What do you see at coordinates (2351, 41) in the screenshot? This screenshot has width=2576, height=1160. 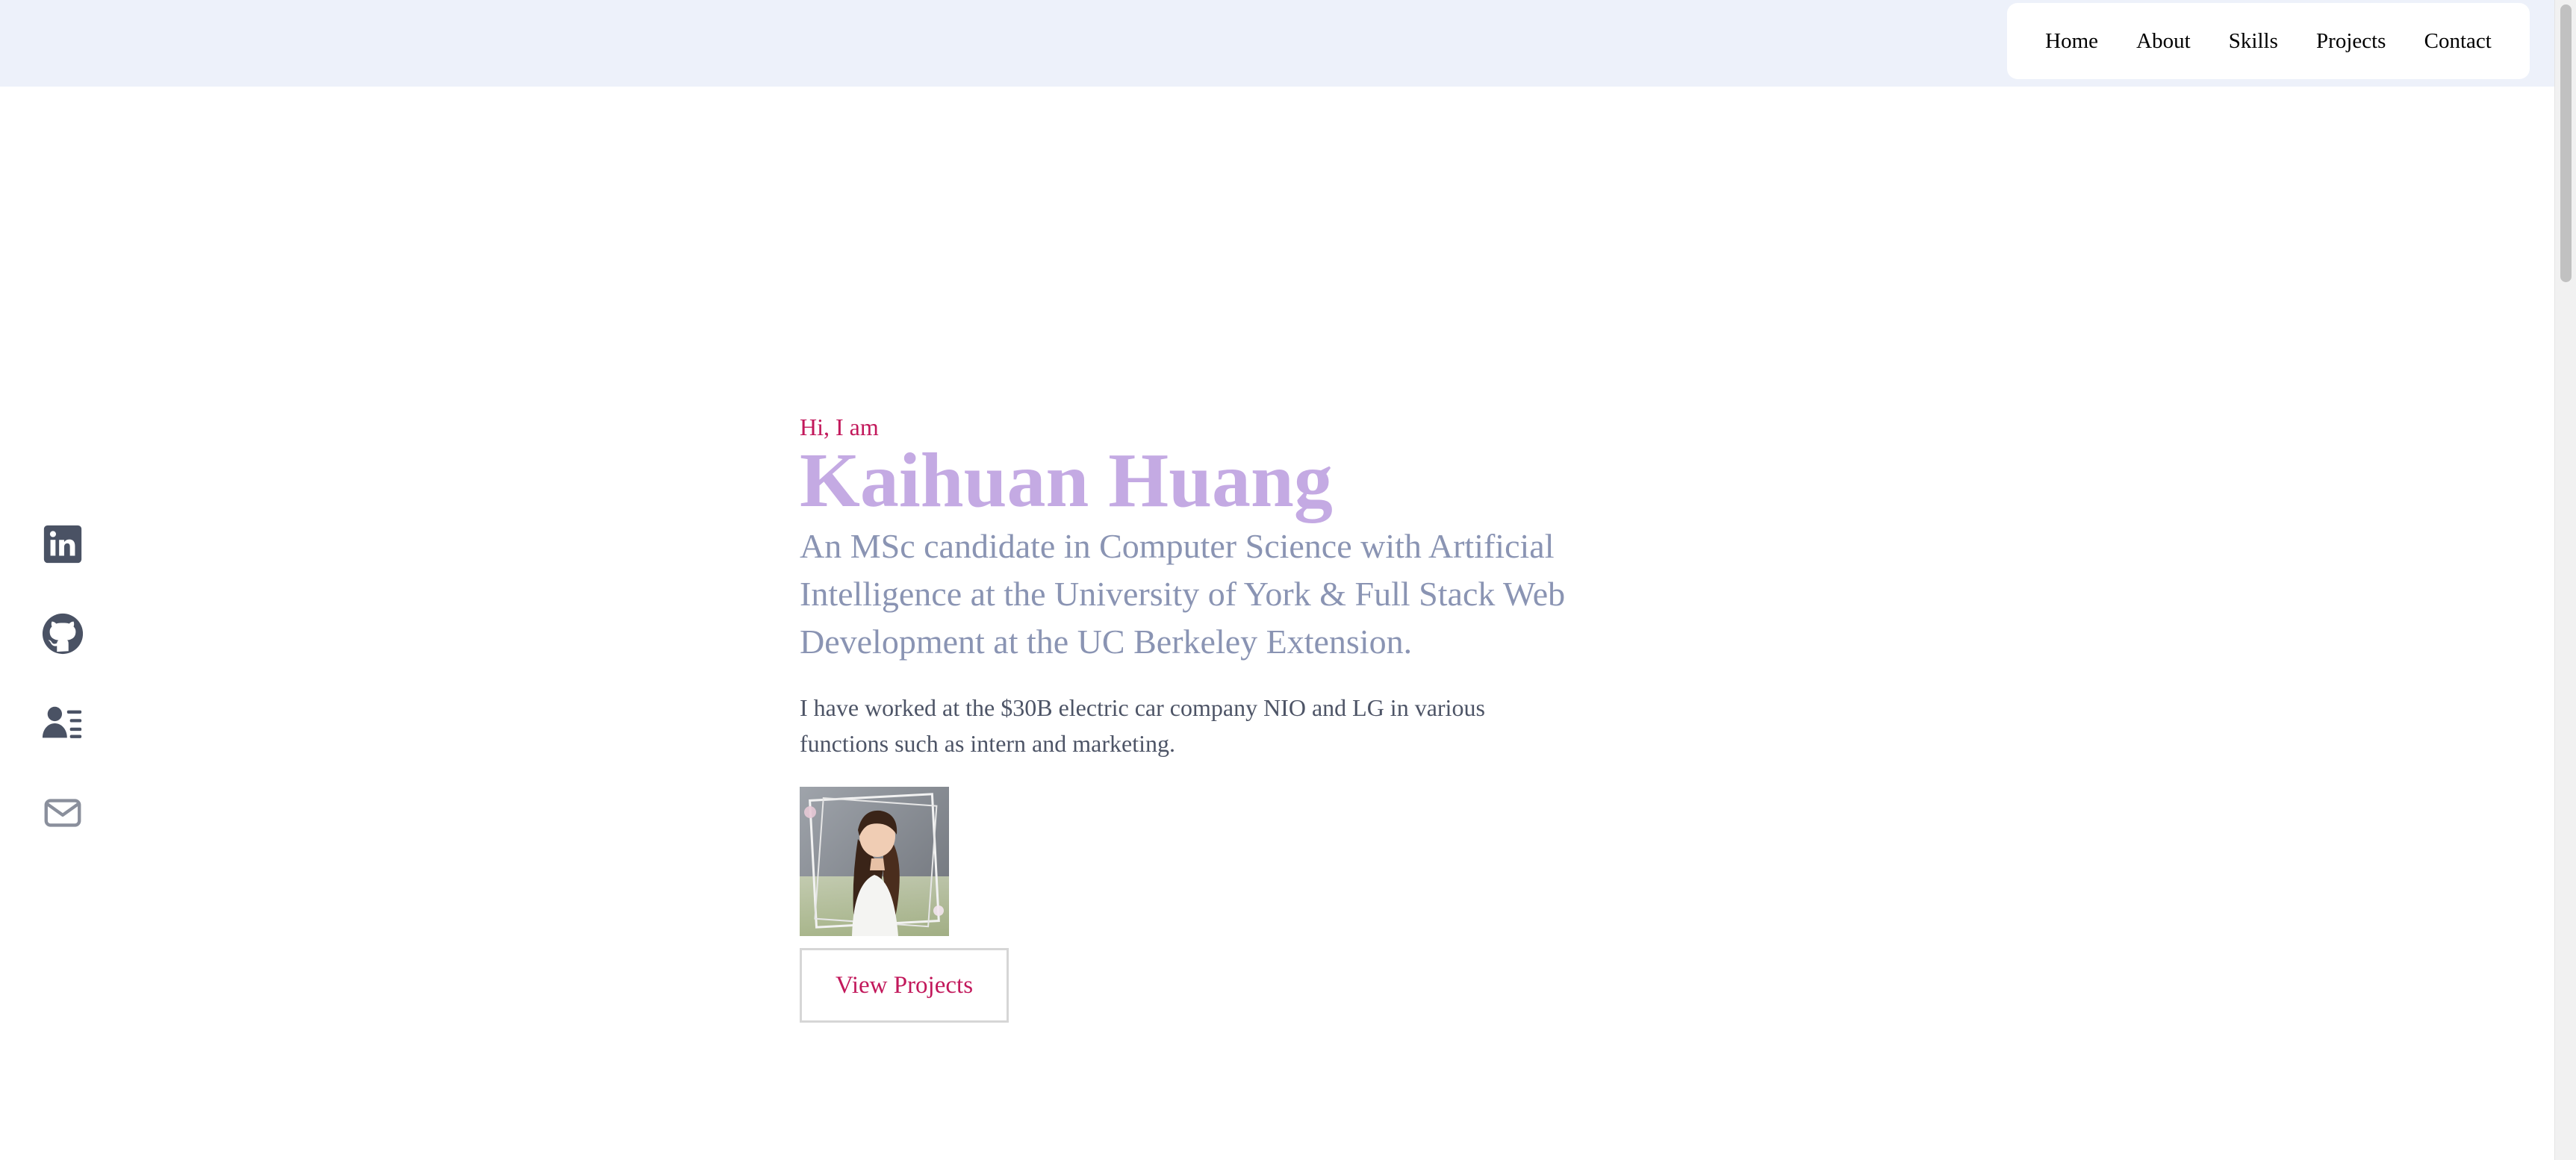 I see `nav-projects-link: Projects` at bounding box center [2351, 41].